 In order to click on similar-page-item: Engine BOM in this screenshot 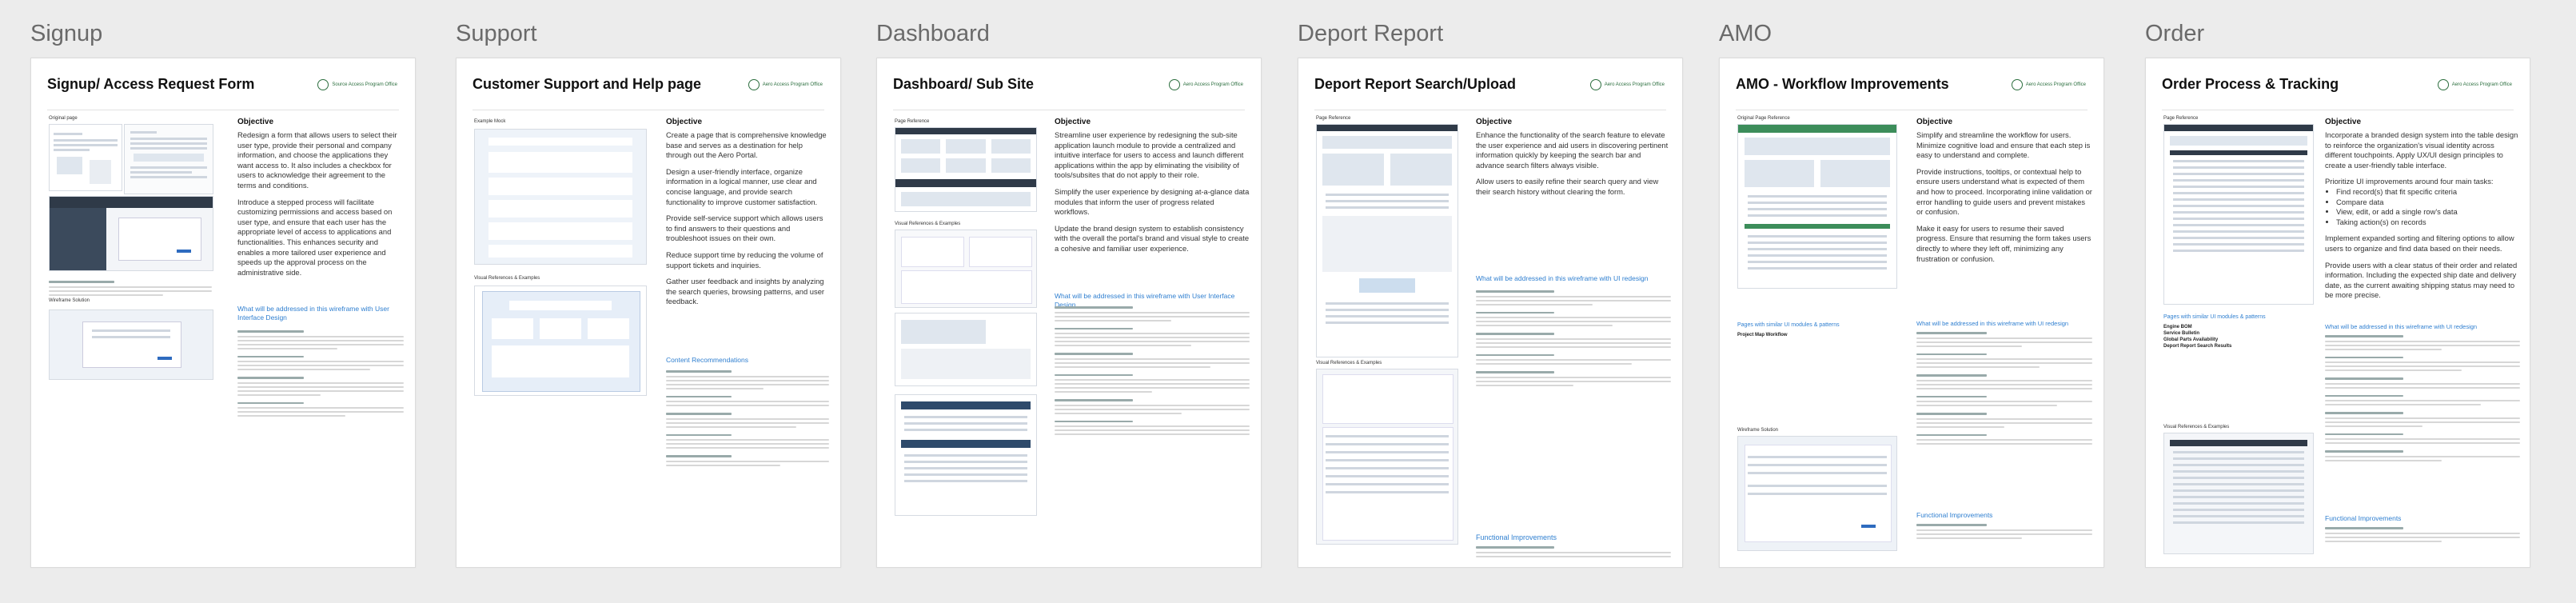, I will do `click(2177, 327)`.